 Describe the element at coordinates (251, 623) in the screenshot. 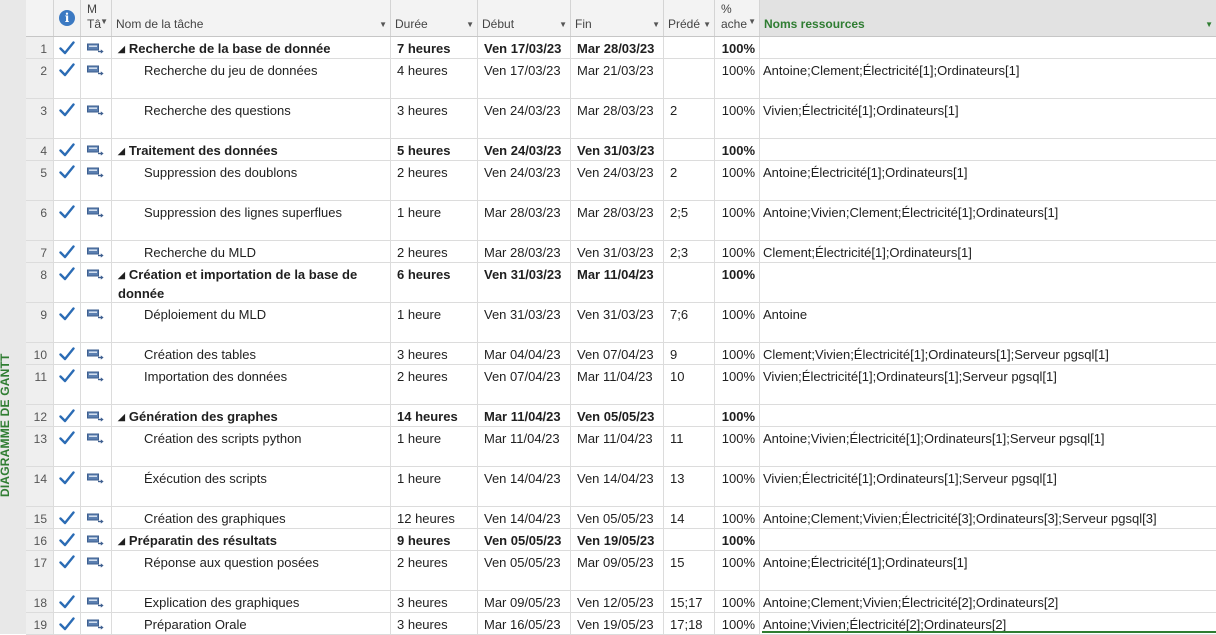

I see `task-name-cell: Préparation Orale` at that location.